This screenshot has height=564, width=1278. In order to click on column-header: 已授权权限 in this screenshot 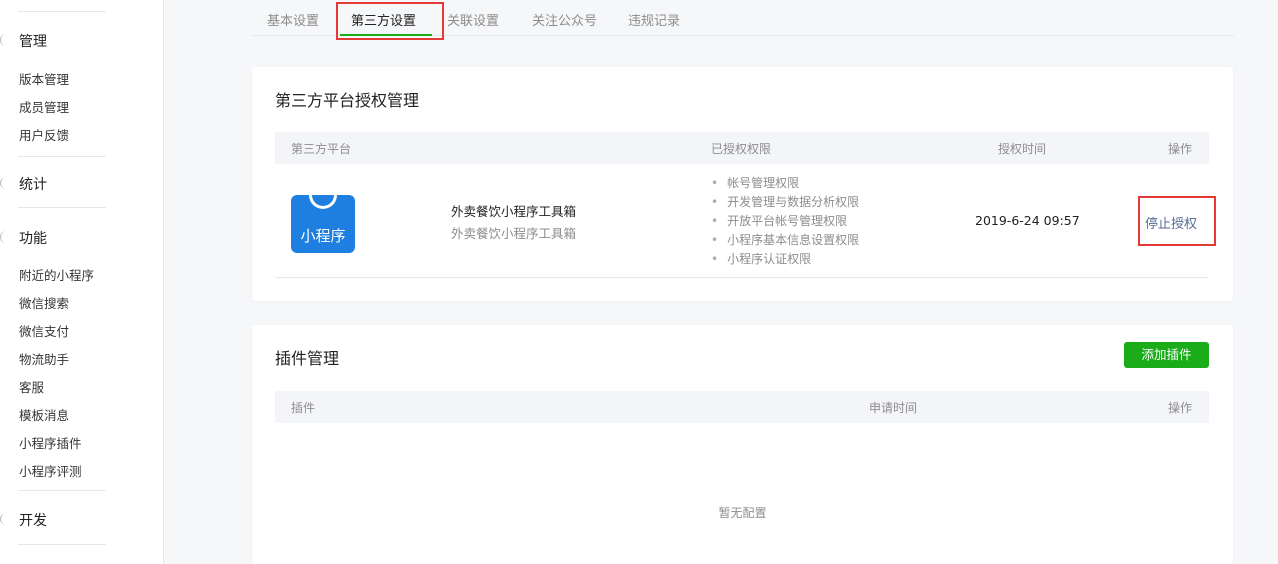, I will do `click(741, 149)`.